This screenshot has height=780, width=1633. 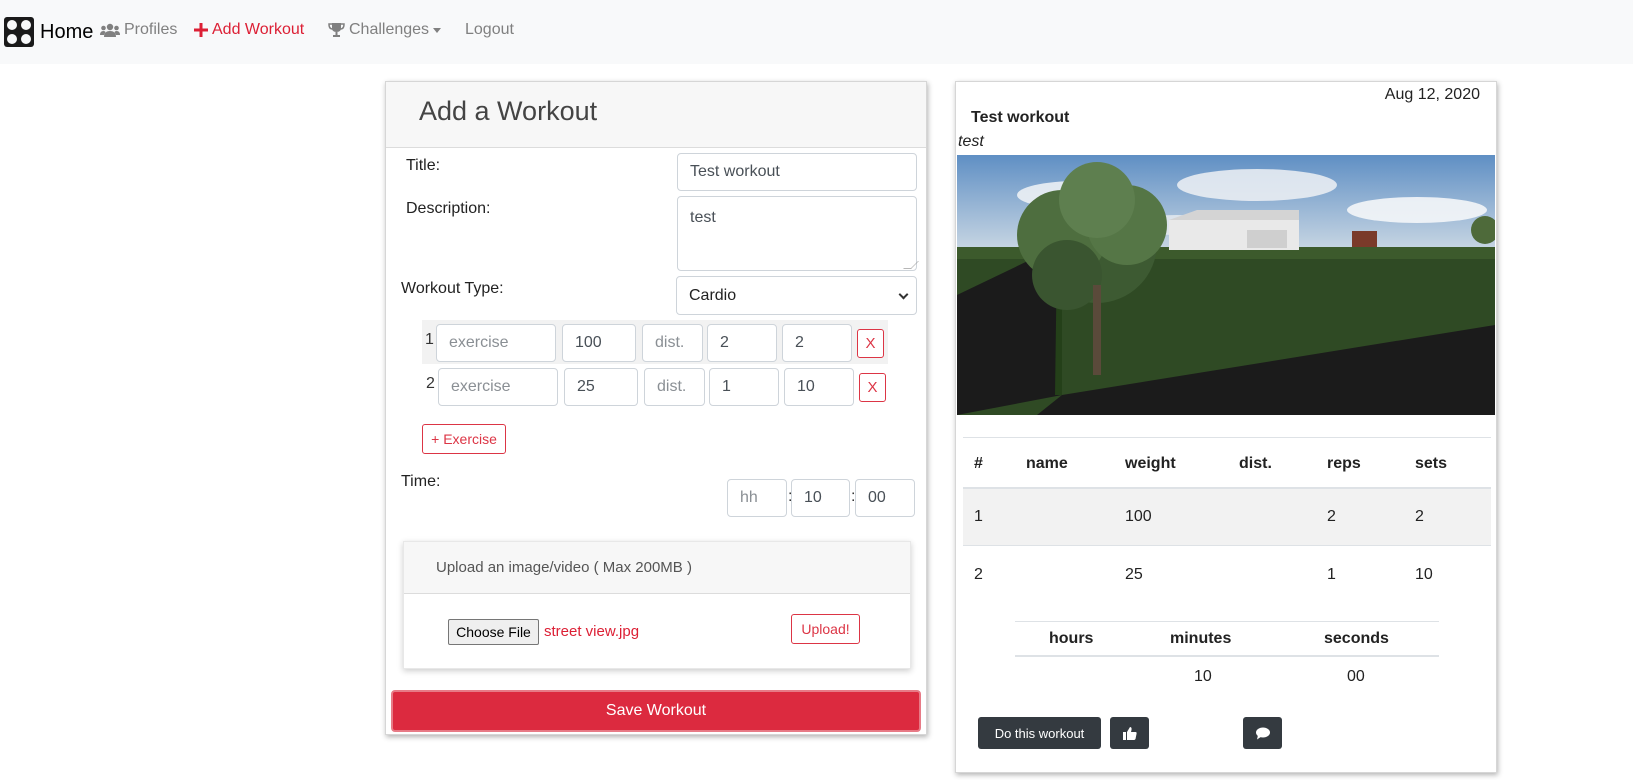 I want to click on post-description: test, so click(x=971, y=141).